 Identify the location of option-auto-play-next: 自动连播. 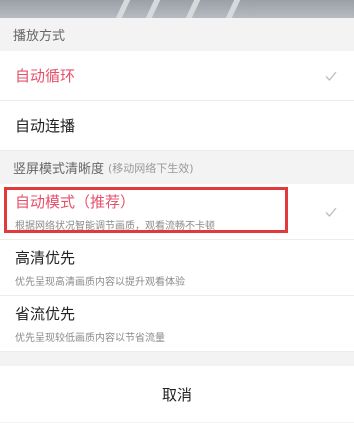
(177, 126).